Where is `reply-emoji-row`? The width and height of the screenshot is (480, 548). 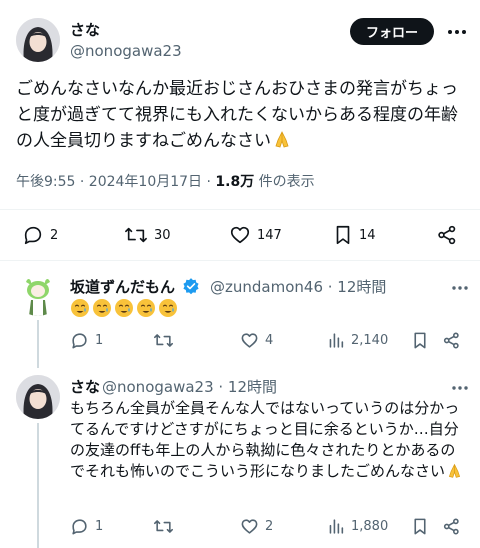
reply-emoji-row is located at coordinates (125, 309).